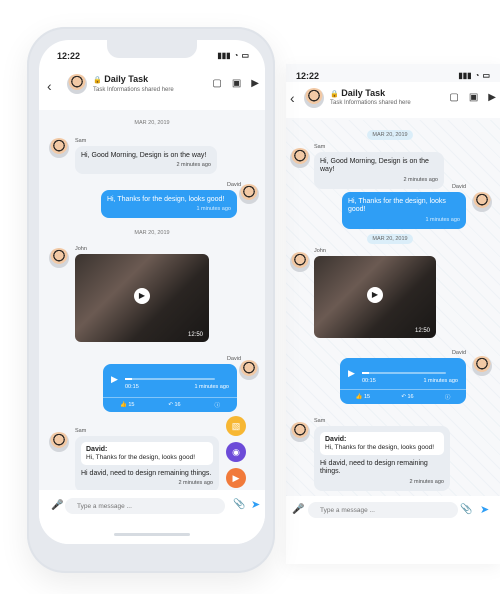 This screenshot has height=594, width=500. What do you see at coordinates (152, 56) in the screenshot?
I see `status-bar: 12:22 ▮▮▮ ◔ ▭` at bounding box center [152, 56].